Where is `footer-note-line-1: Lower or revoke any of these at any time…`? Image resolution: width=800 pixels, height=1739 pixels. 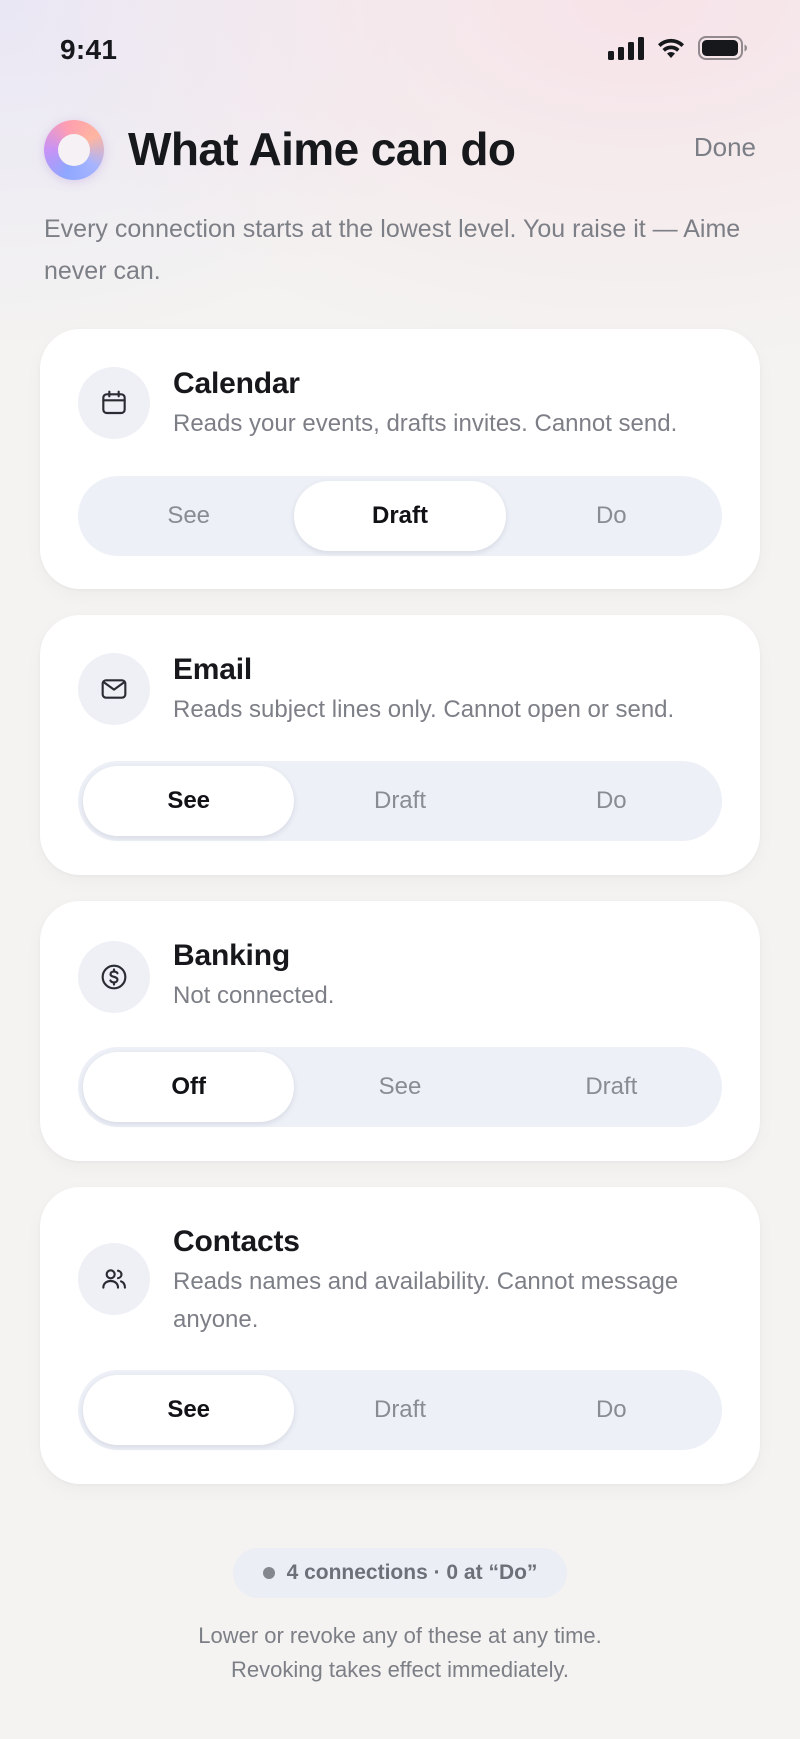
footer-note-line-1: Lower or revoke any of these at any time… is located at coordinates (400, 1635).